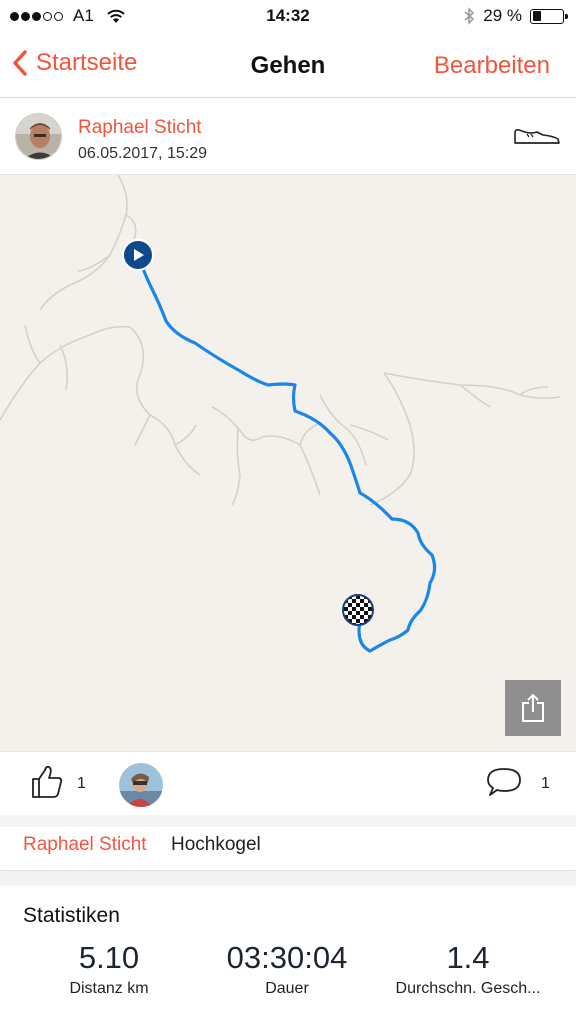  I want to click on edit-button: Bearbeiten, so click(492, 66).